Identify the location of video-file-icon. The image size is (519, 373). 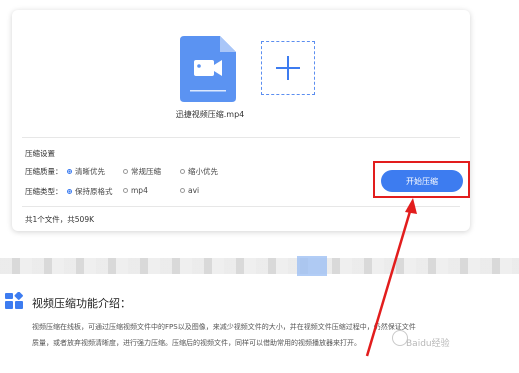
(208, 69).